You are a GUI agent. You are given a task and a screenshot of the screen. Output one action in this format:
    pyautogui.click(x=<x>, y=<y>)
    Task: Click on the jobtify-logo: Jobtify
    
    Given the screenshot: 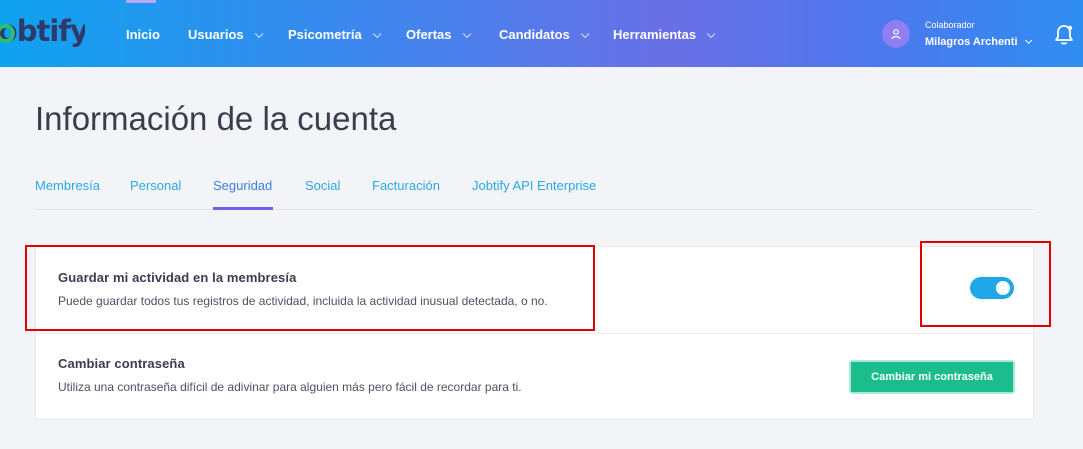 What is the action you would take?
    pyautogui.click(x=42, y=34)
    